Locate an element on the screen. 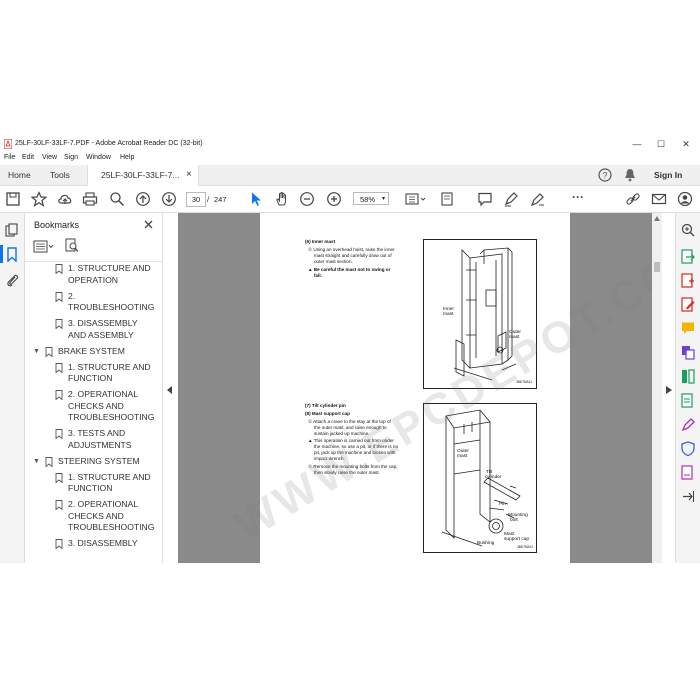  page-thumbnails-icon is located at coordinates (12, 230).